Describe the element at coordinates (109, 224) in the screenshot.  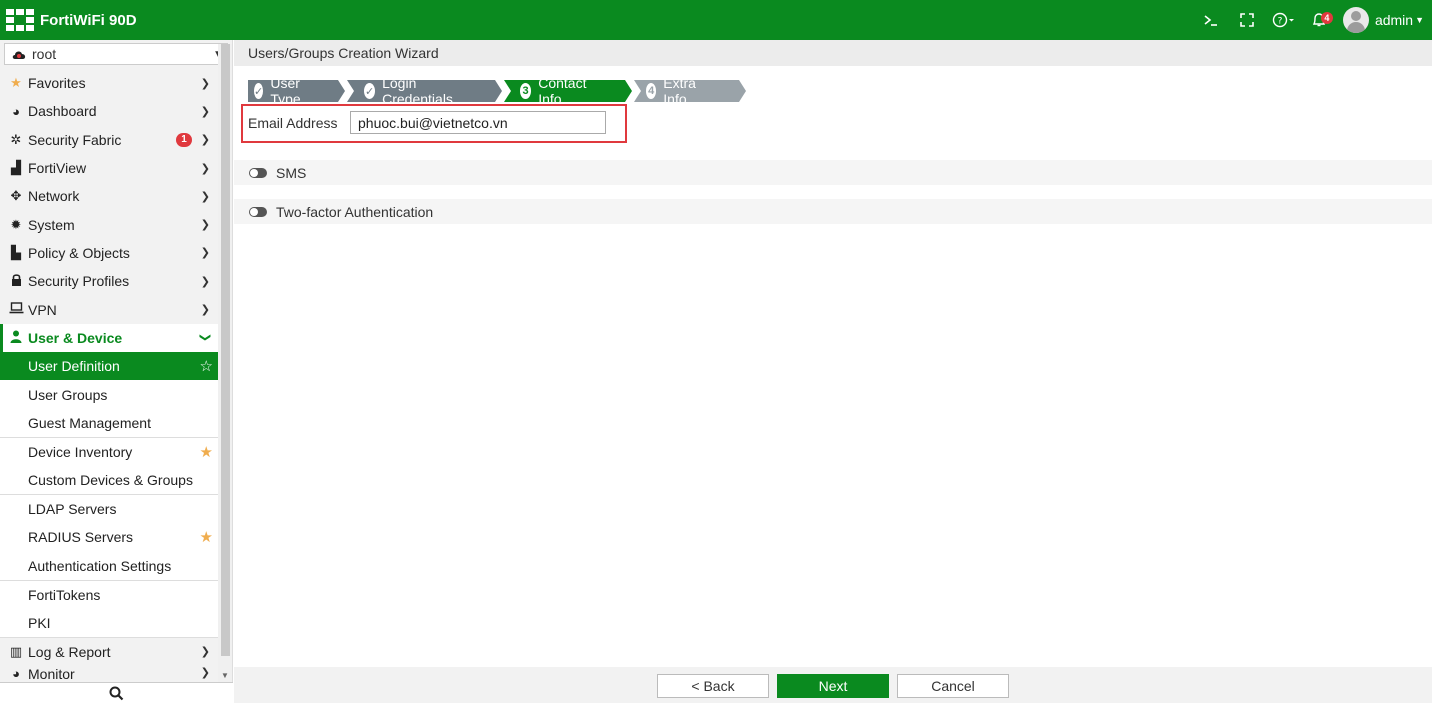
I see `sidebar-item-system: ✹ System ❯` at that location.